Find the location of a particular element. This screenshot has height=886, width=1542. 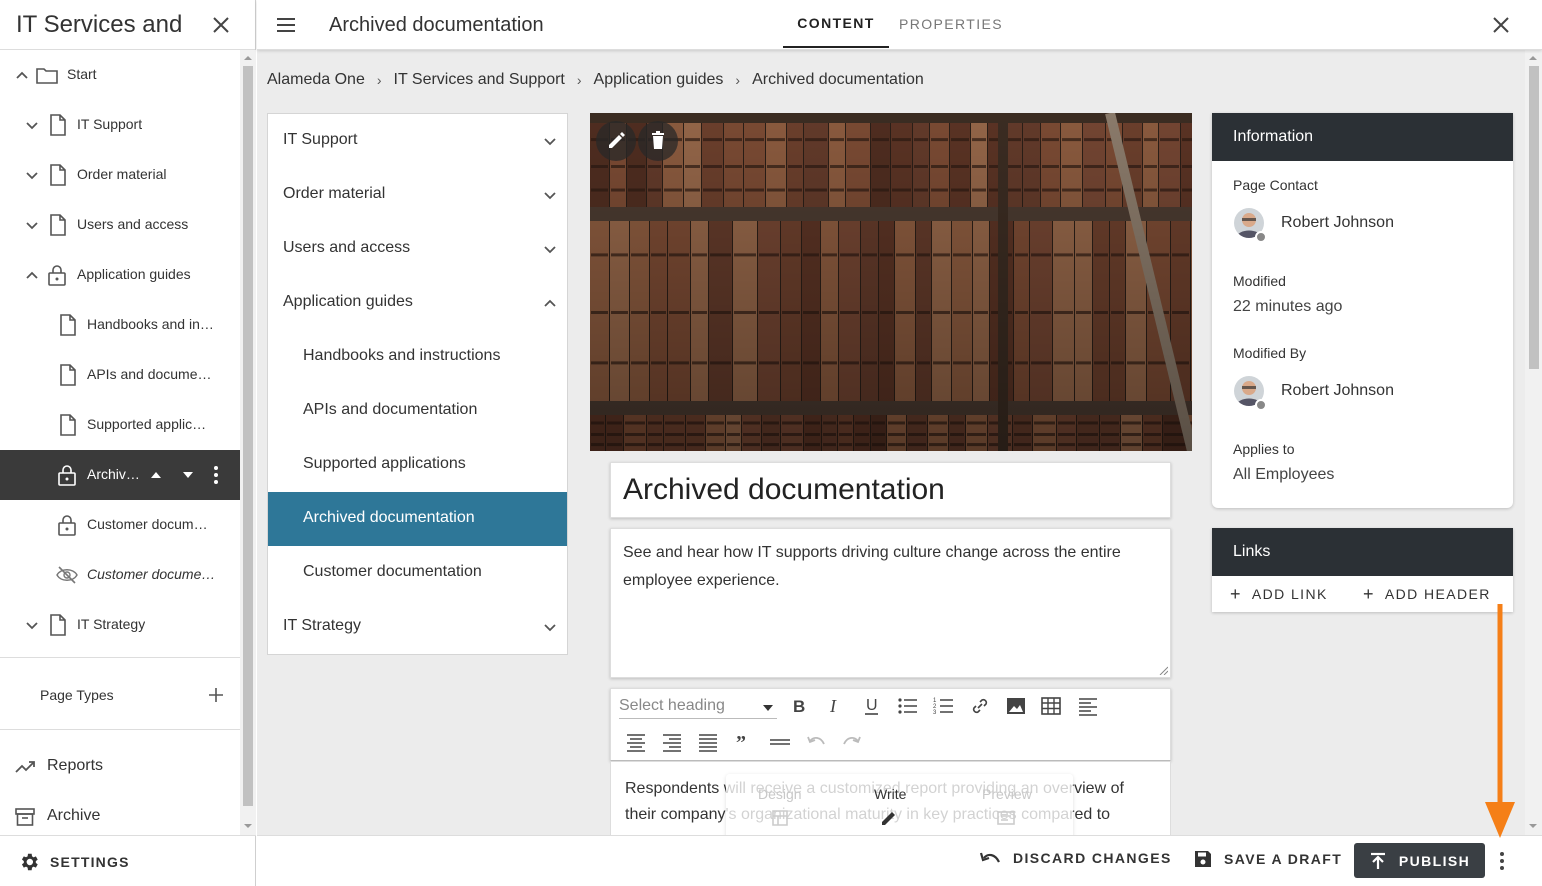

page-icon is located at coordinates (68, 325).